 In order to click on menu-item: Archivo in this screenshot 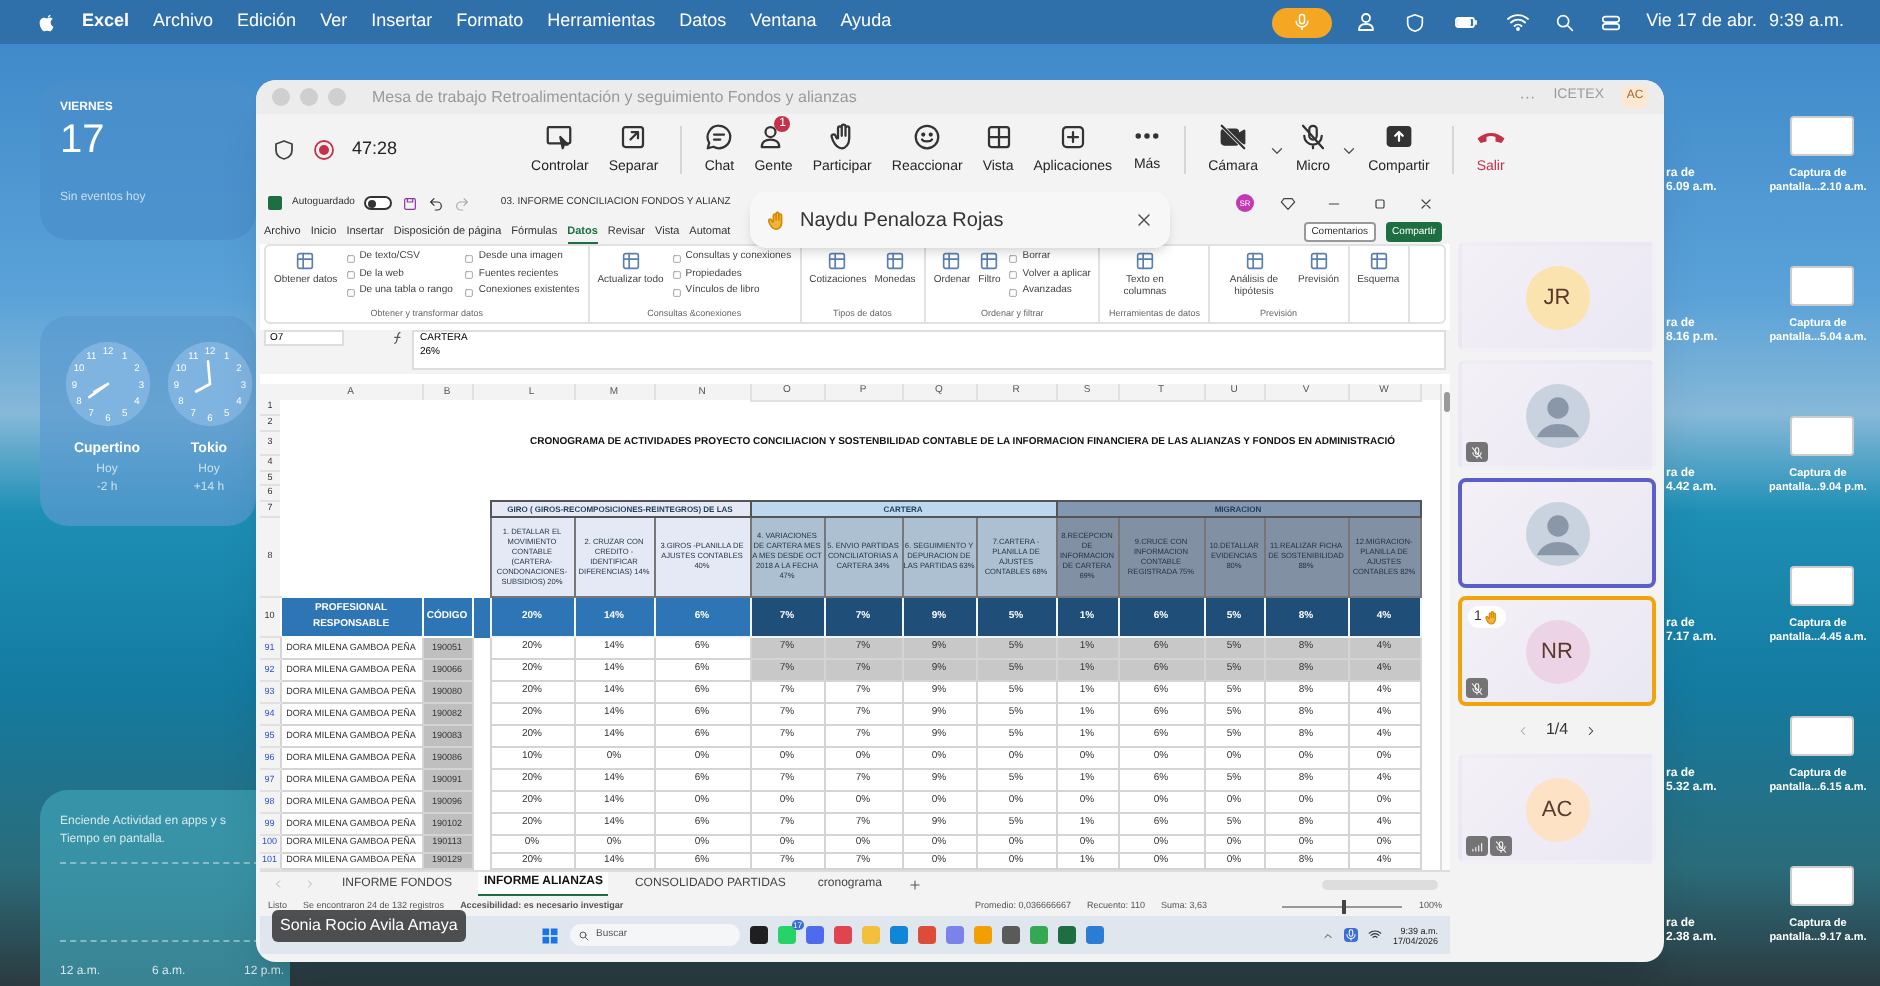, I will do `click(183, 22)`.